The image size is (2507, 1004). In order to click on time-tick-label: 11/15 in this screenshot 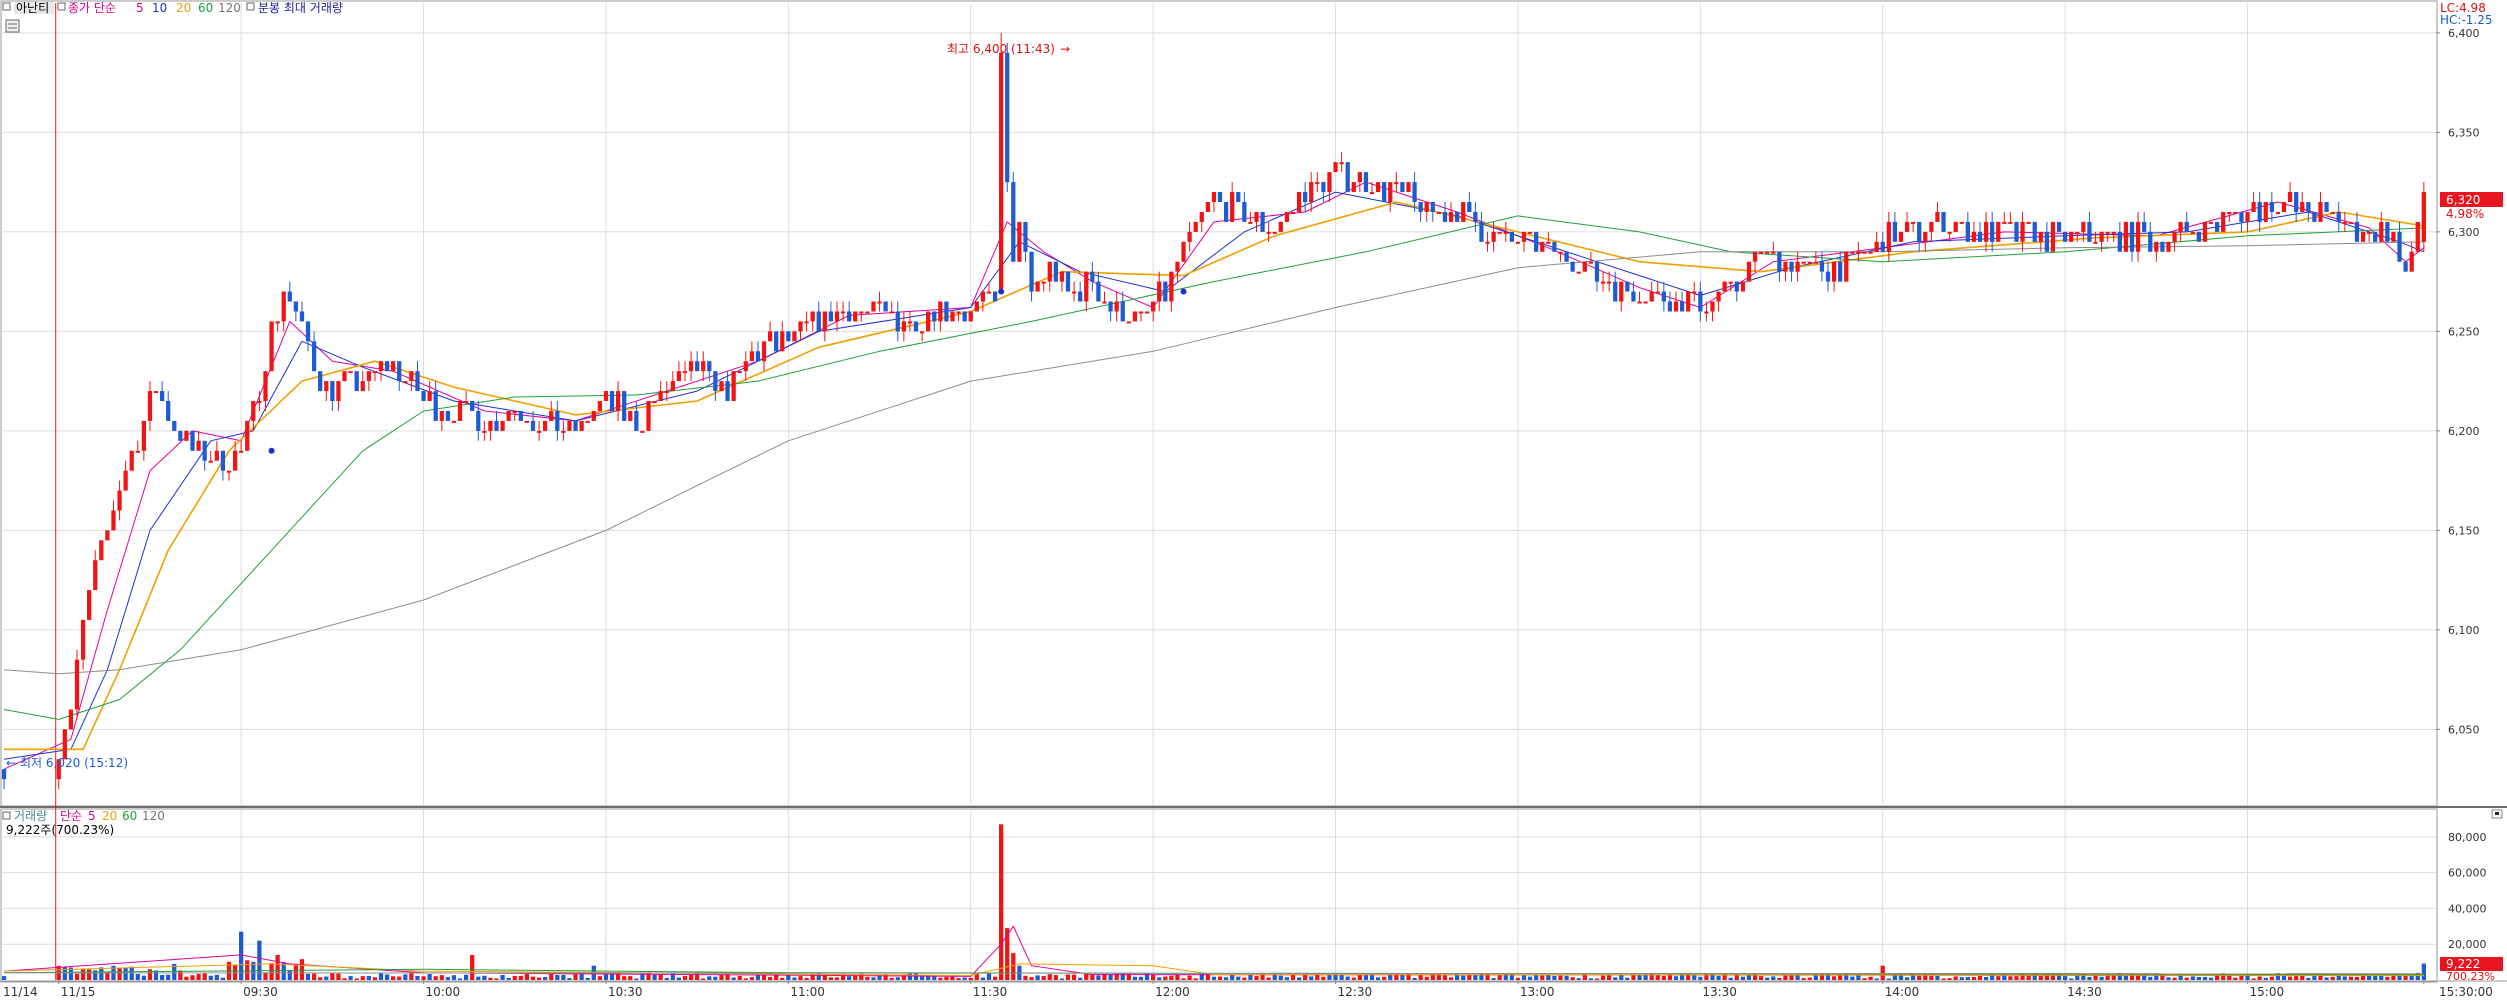, I will do `click(78, 992)`.